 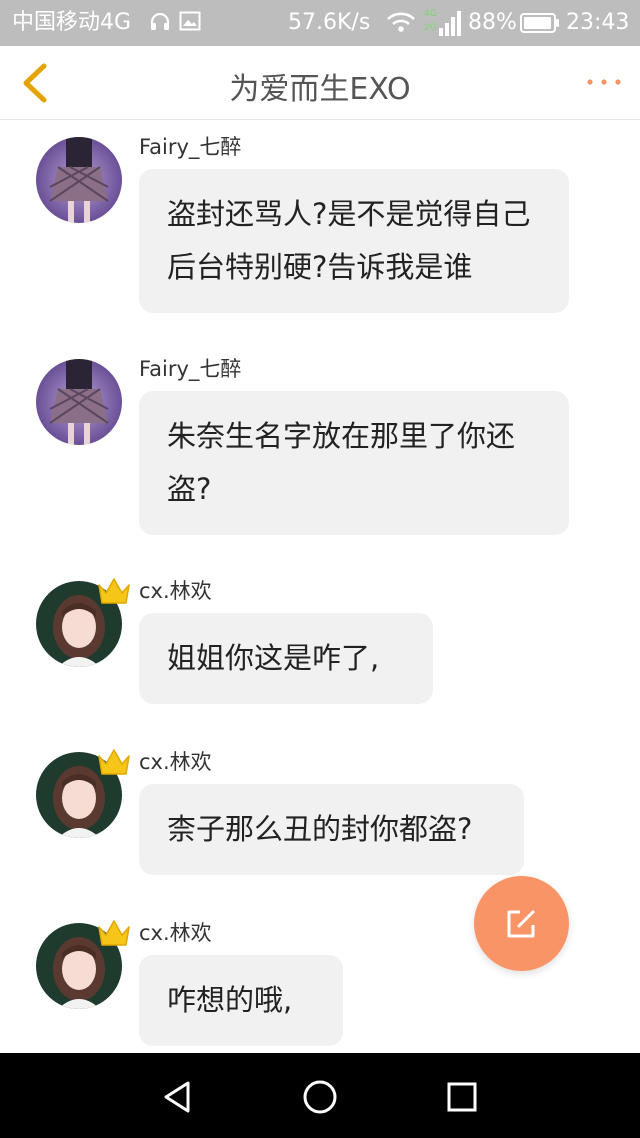 I want to click on message-text-line: 朱奈生名字放在那里了你还, so click(x=341, y=436).